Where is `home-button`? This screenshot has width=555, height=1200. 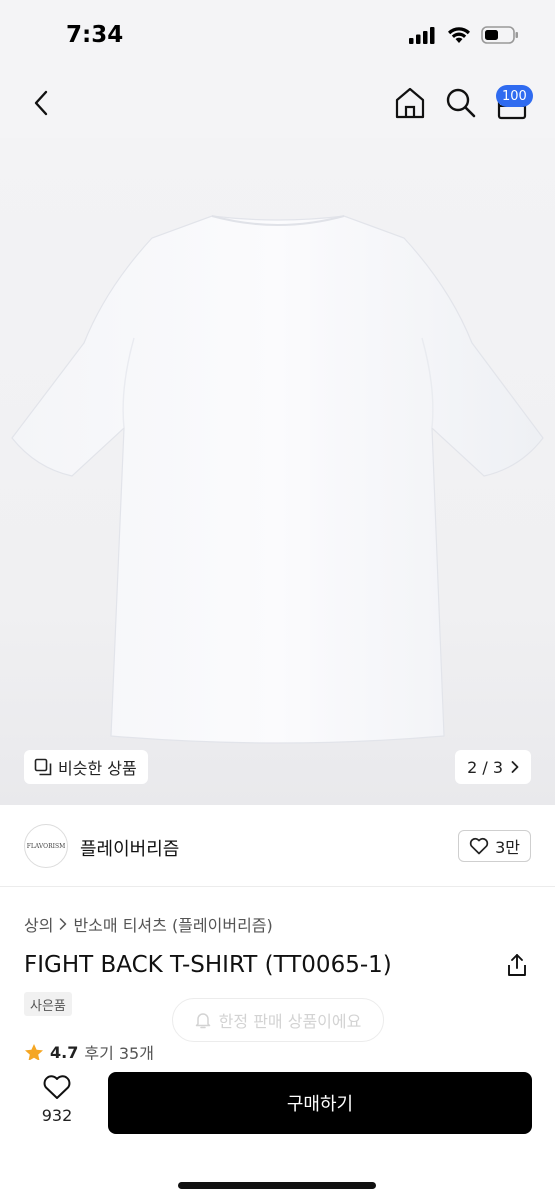
home-button is located at coordinates (410, 103).